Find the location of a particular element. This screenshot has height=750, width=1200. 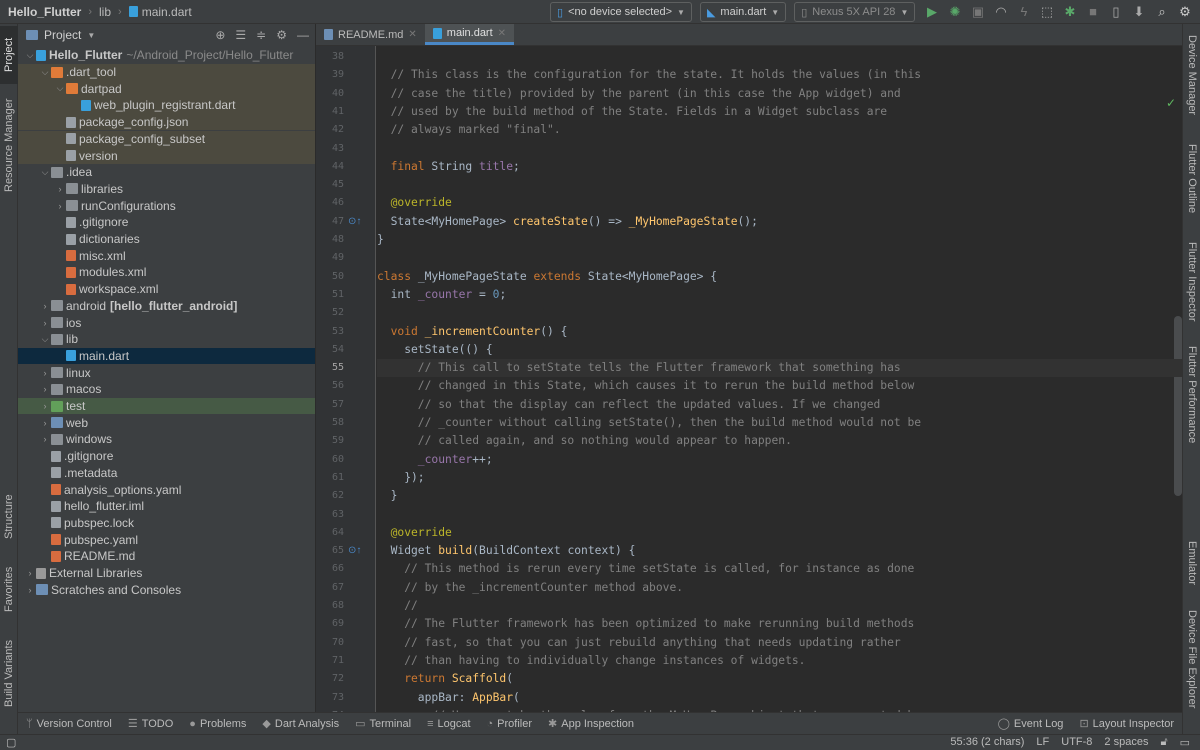

tool-window-layout-inspector: ⊡ Layout Inspector is located at coordinates (1126, 724).